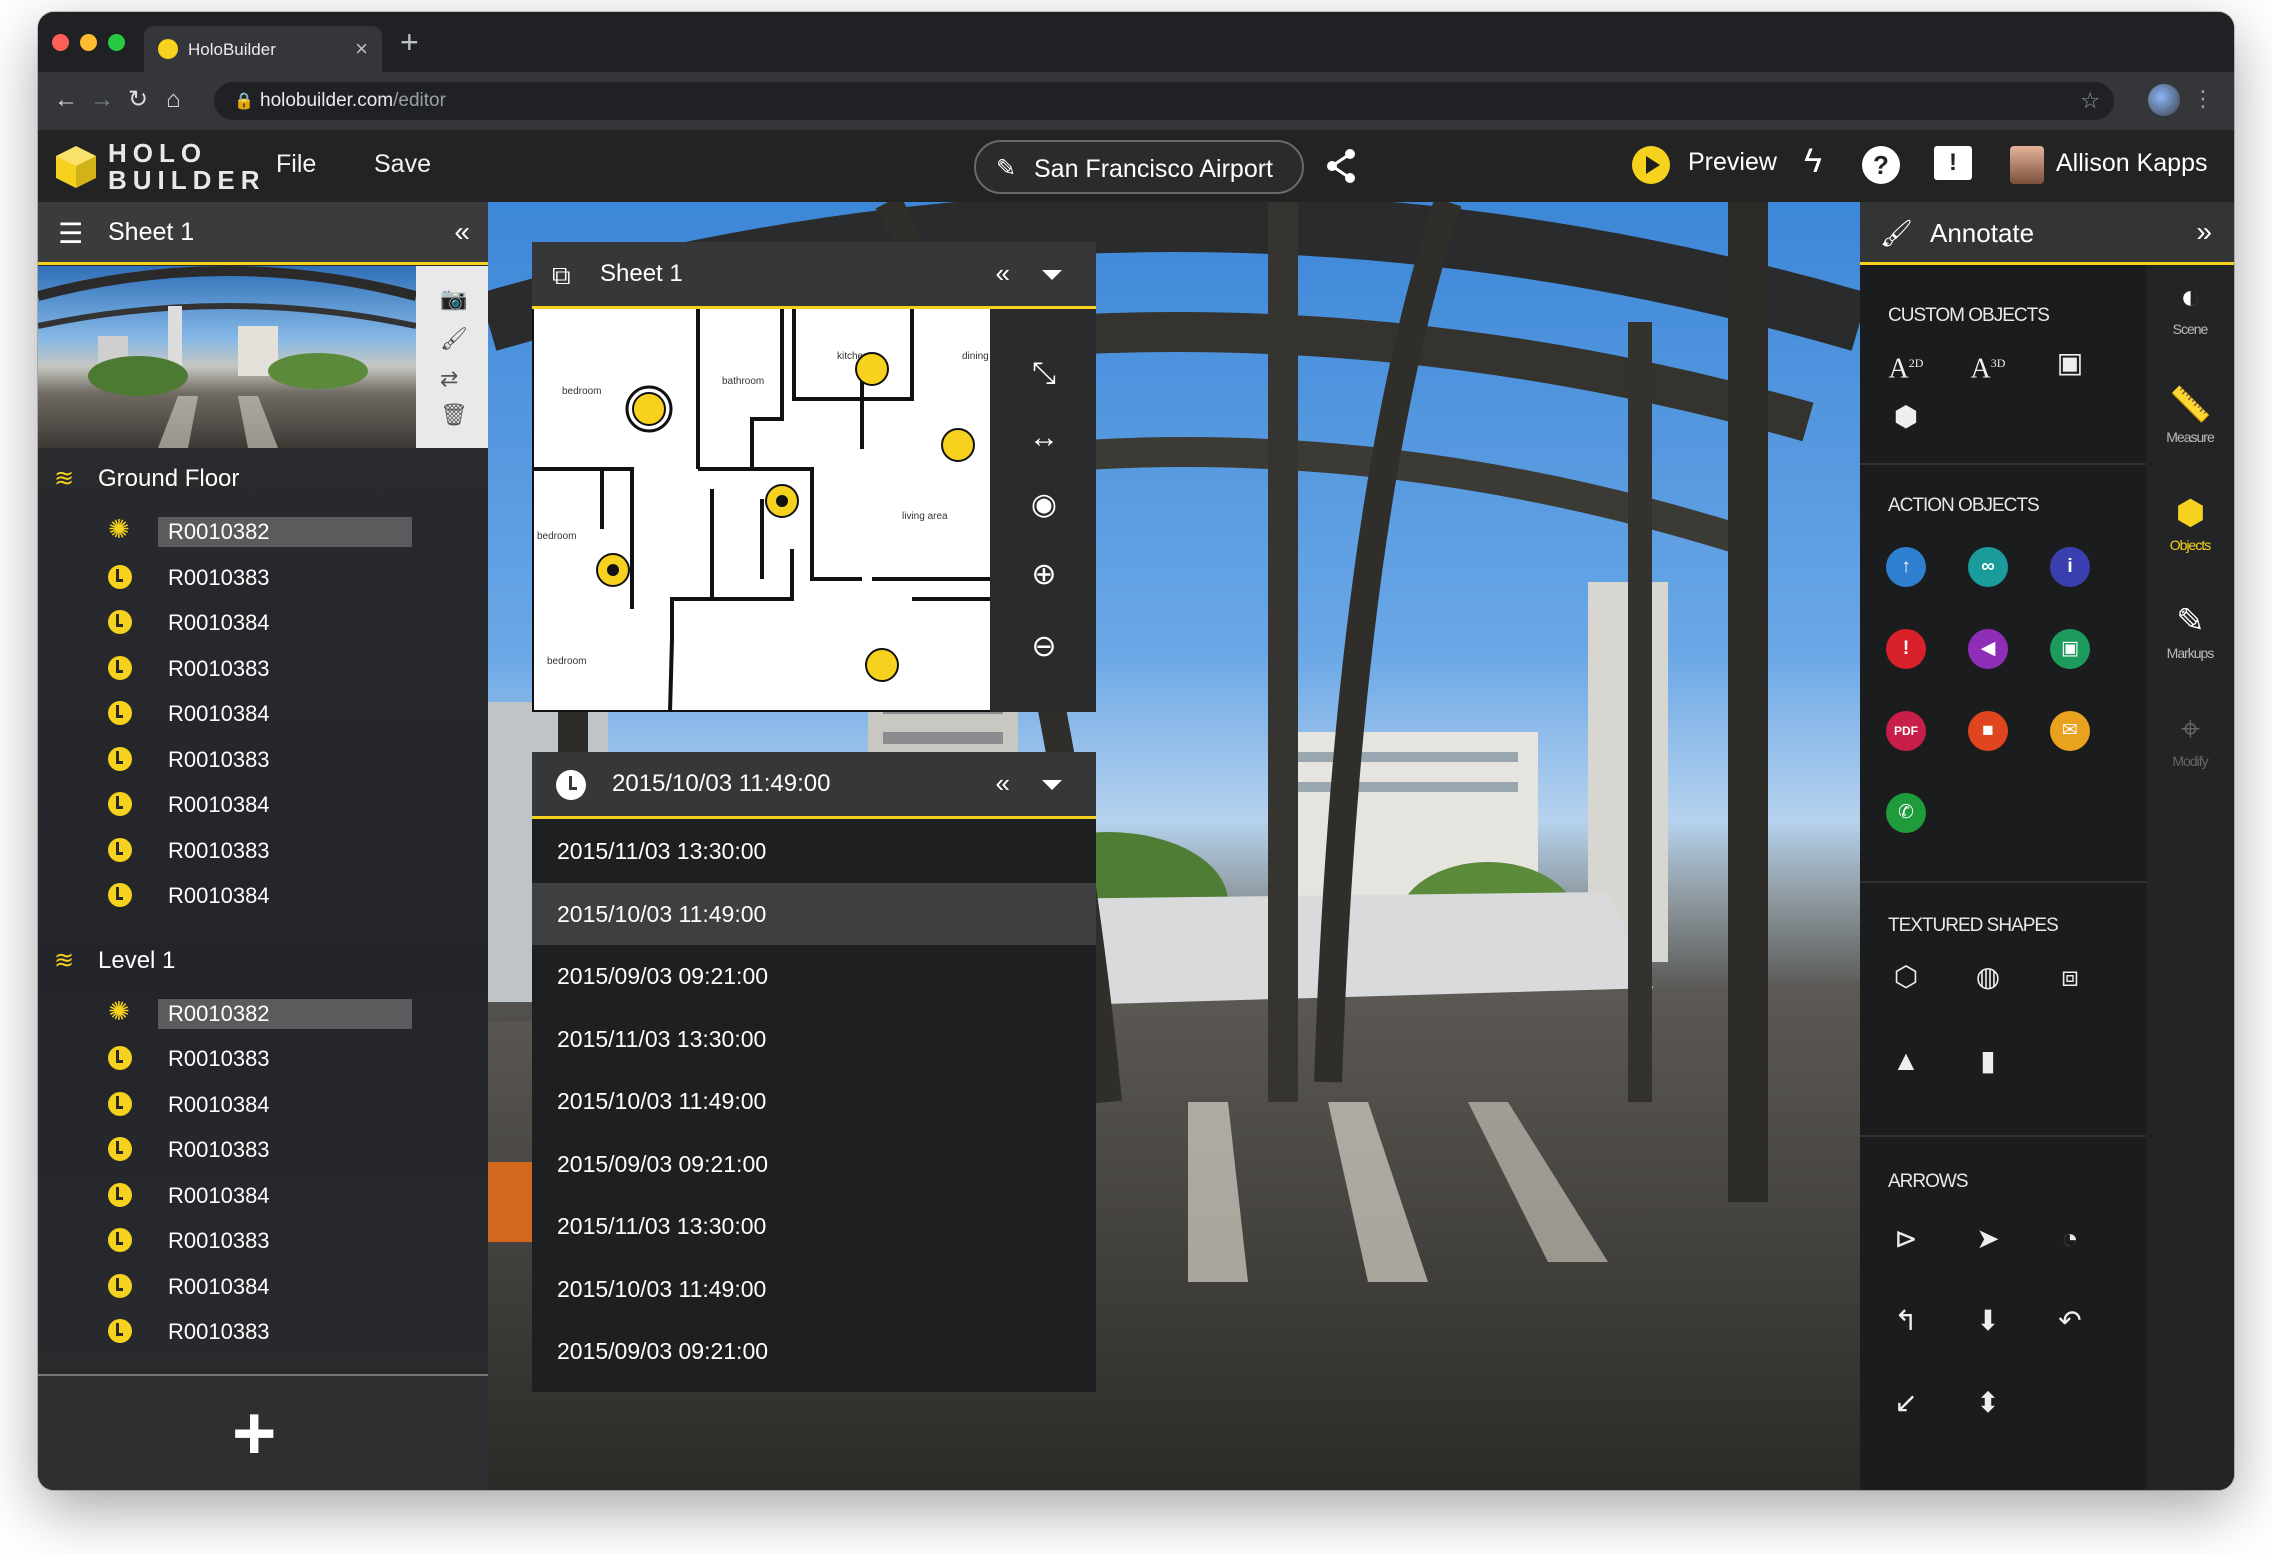 This screenshot has width=2272, height=1554. I want to click on feedback-icon: !, so click(1953, 163).